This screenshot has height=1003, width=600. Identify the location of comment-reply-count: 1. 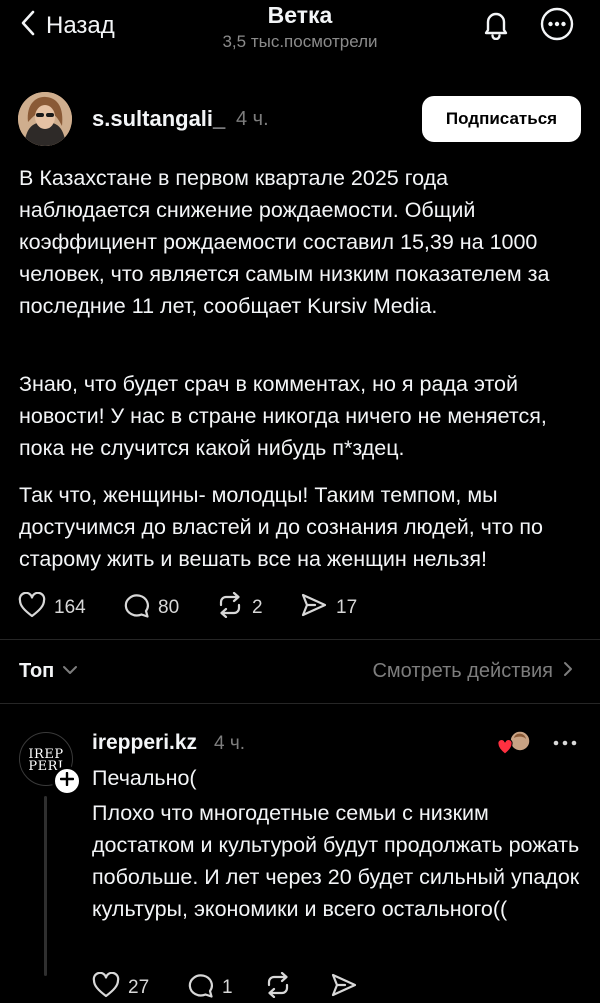
(227, 987).